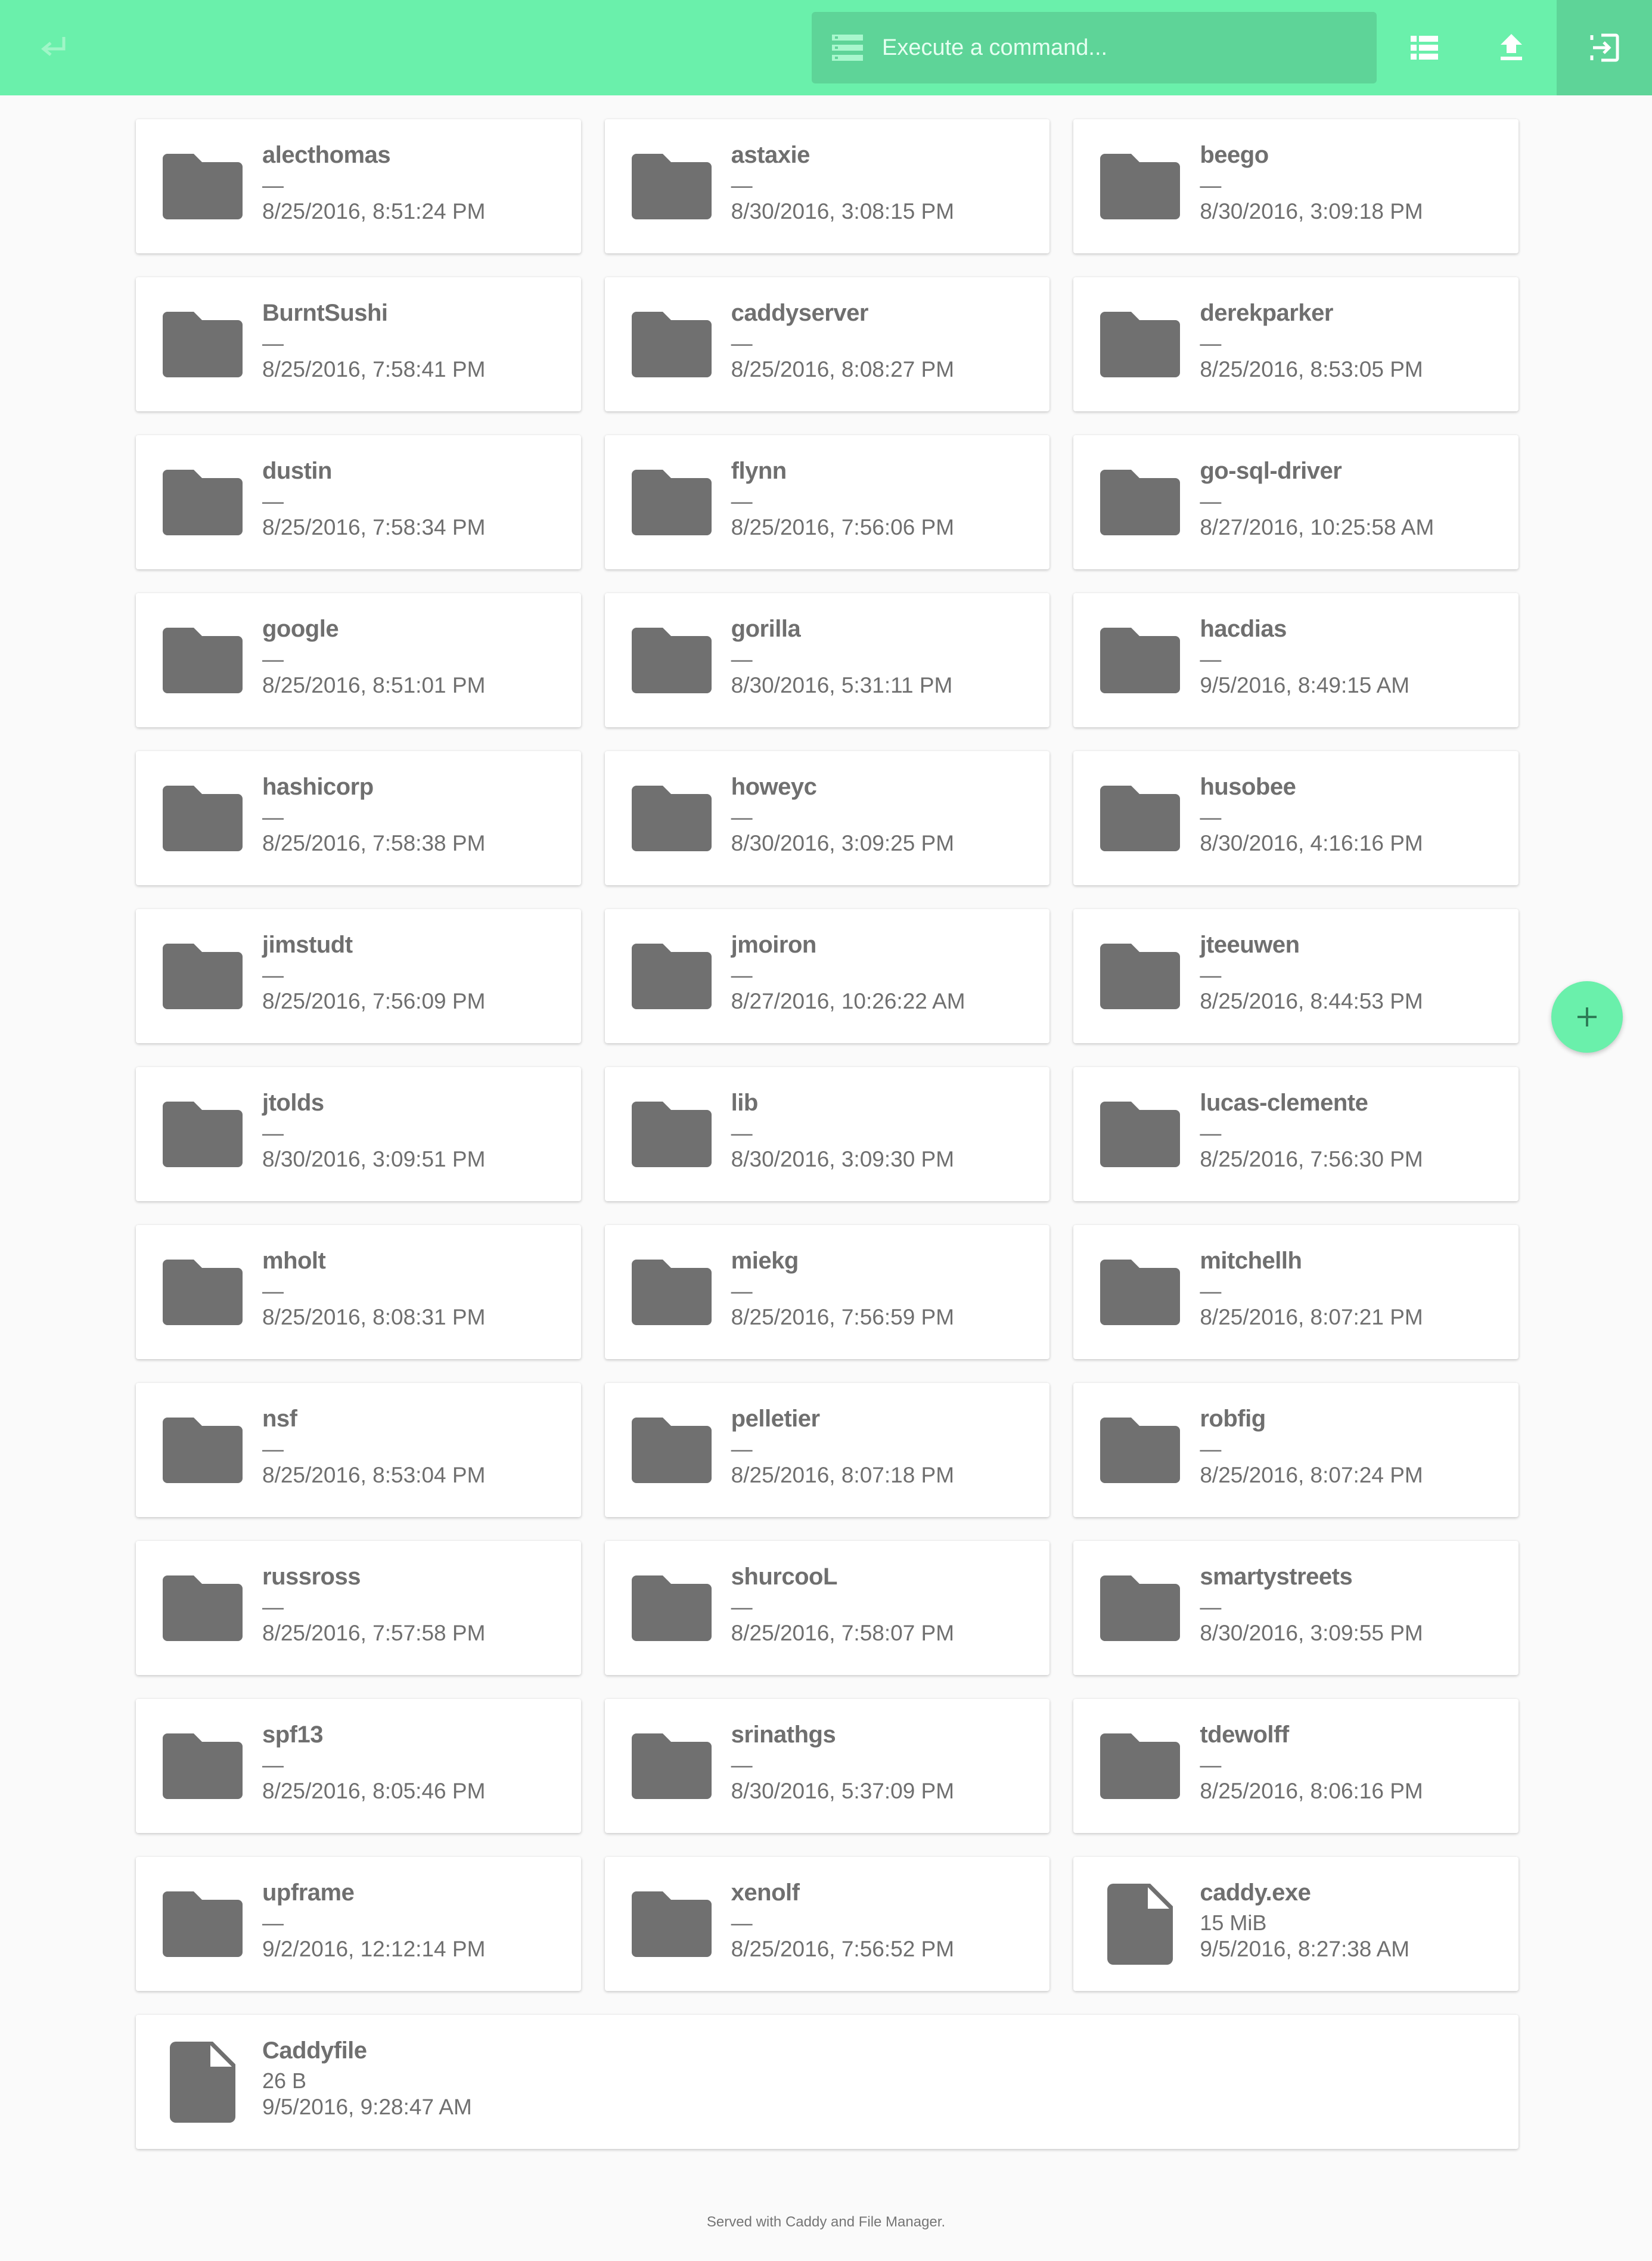  What do you see at coordinates (1296, 1608) in the screenshot?
I see `folder-item: smartystreets —8/30/2016, 3:09:55 PM` at bounding box center [1296, 1608].